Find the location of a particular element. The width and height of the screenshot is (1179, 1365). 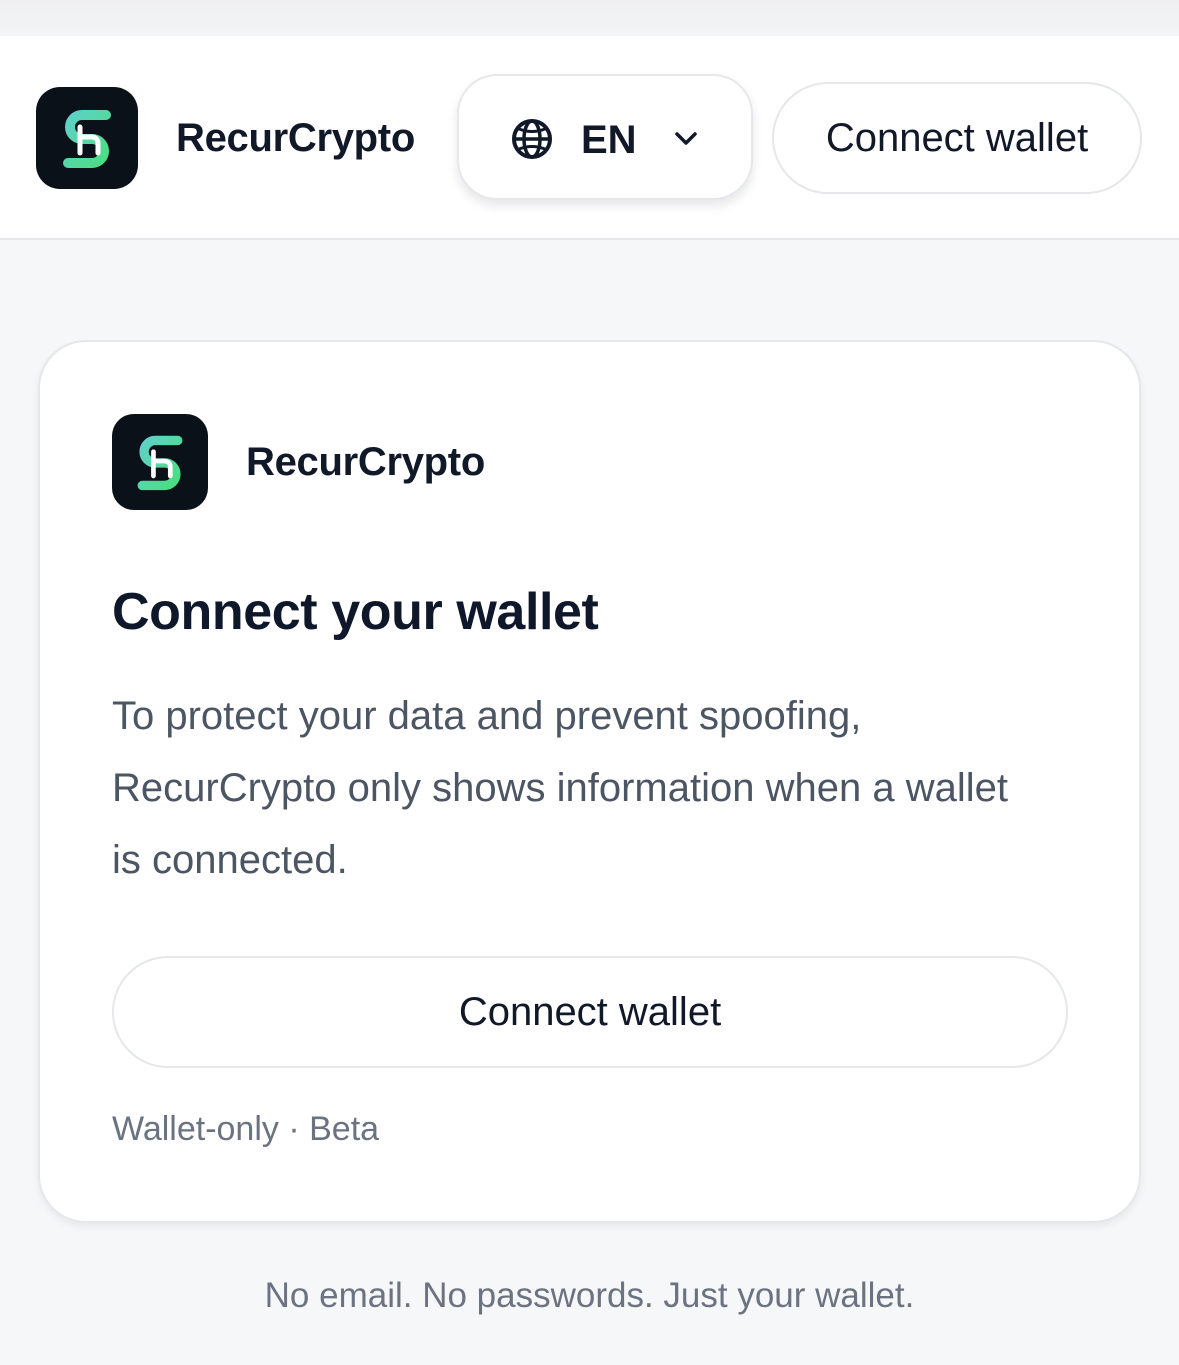

chevron-down-icon is located at coordinates (686, 138).